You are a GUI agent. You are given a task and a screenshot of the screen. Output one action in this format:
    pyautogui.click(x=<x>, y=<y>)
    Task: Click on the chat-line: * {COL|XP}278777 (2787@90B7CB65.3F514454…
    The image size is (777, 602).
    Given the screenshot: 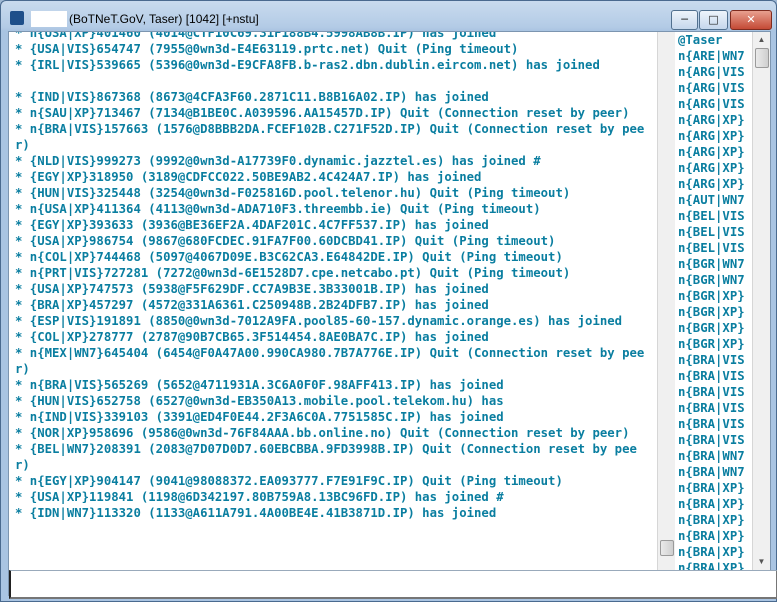 What is the action you would take?
    pyautogui.click(x=252, y=337)
    